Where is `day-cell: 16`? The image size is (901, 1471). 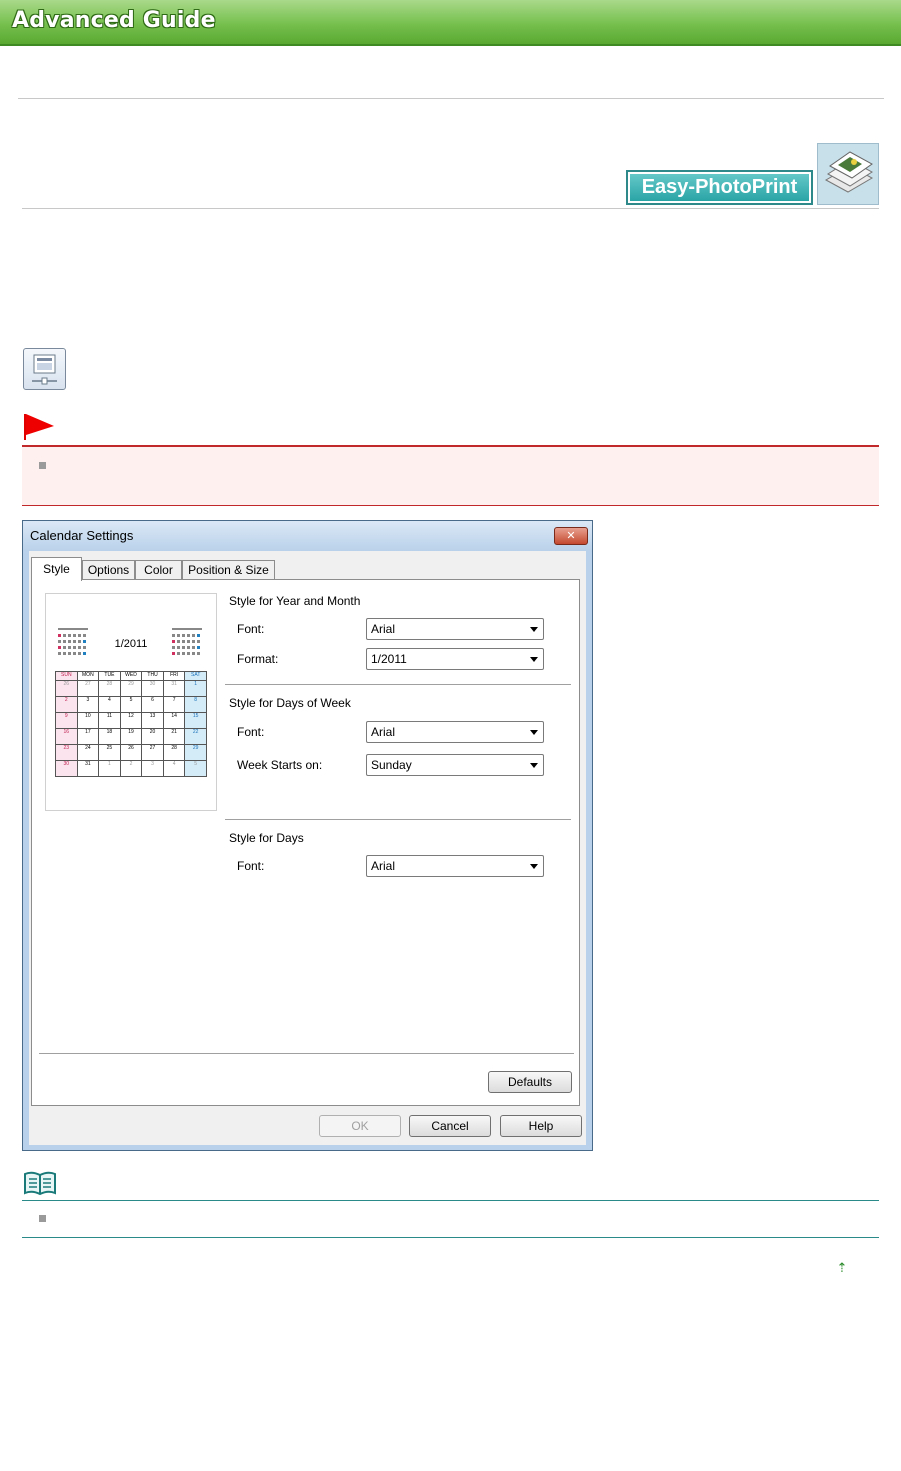 day-cell: 16 is located at coordinates (66, 736).